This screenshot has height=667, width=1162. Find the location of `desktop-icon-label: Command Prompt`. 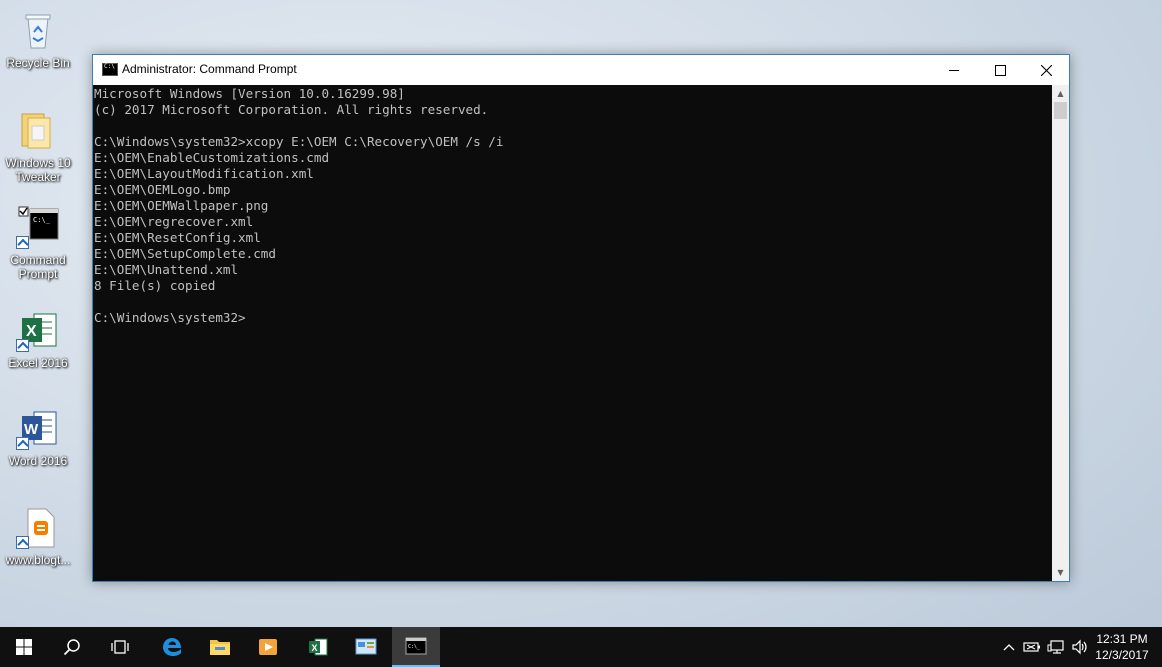

desktop-icon-label: Command Prompt is located at coordinates (38, 267).